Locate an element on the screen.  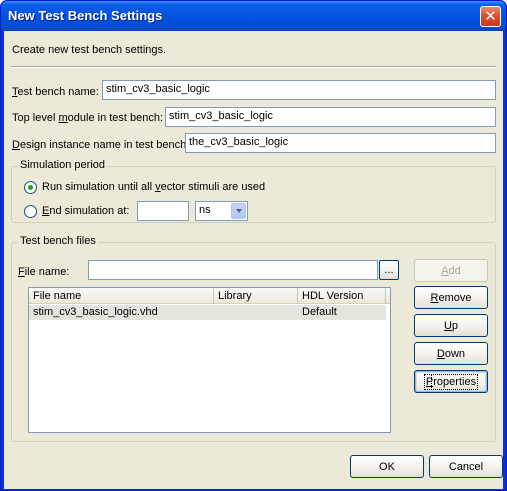
row-file-name: stim_cv3_basic_logic.vhd is located at coordinates (95, 312).